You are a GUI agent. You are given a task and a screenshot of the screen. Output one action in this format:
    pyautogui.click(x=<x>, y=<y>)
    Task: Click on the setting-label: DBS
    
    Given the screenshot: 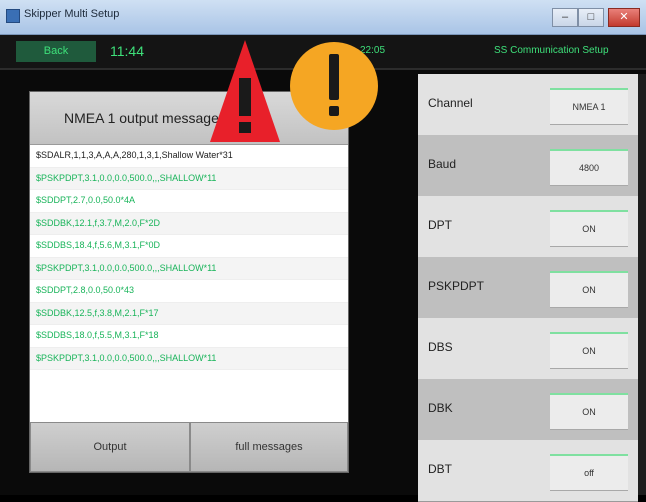 What is the action you would take?
    pyautogui.click(x=440, y=347)
    